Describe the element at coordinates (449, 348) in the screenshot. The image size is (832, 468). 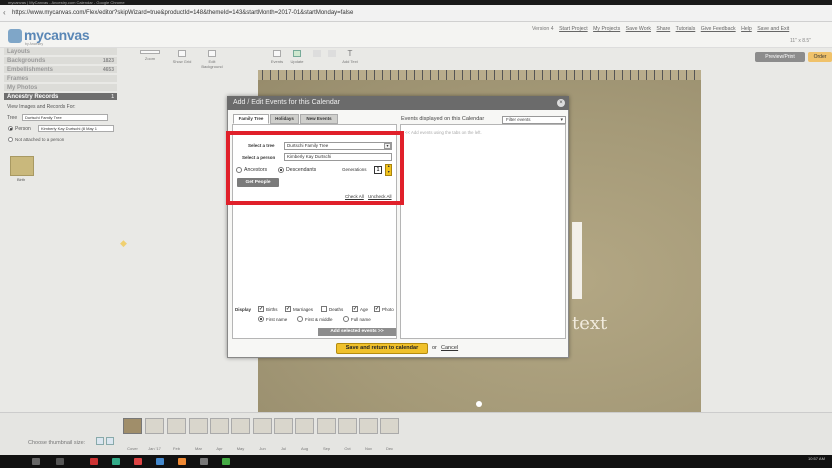
I see `cancel-link: Cancel` at that location.